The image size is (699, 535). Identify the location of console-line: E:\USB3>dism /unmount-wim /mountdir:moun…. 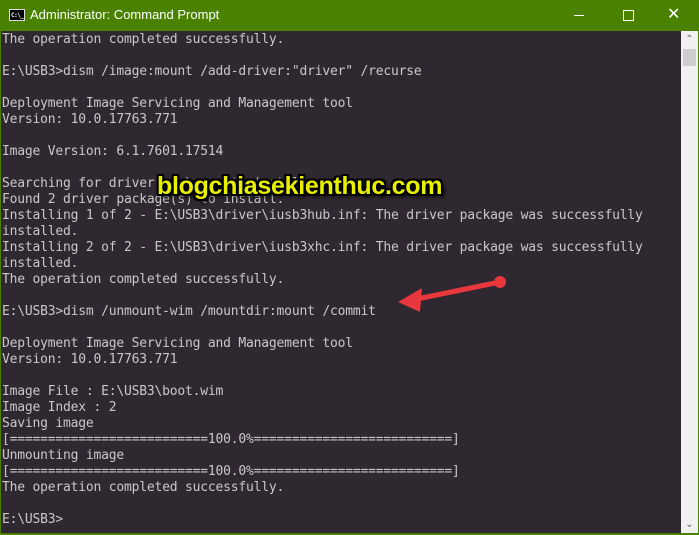
(189, 311).